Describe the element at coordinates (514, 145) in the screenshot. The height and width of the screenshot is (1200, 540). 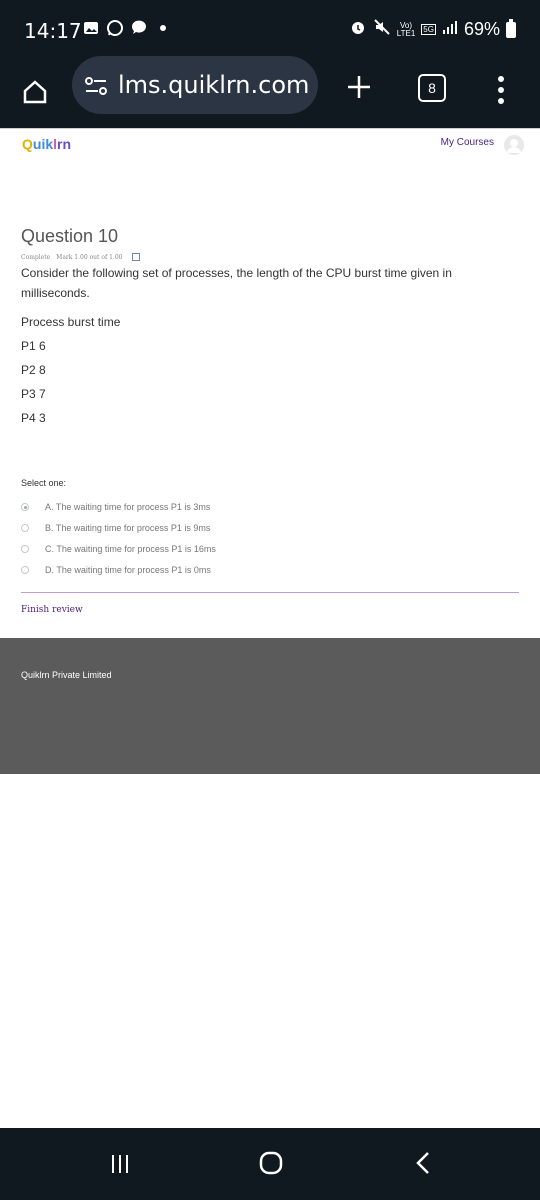
I see `avatar` at that location.